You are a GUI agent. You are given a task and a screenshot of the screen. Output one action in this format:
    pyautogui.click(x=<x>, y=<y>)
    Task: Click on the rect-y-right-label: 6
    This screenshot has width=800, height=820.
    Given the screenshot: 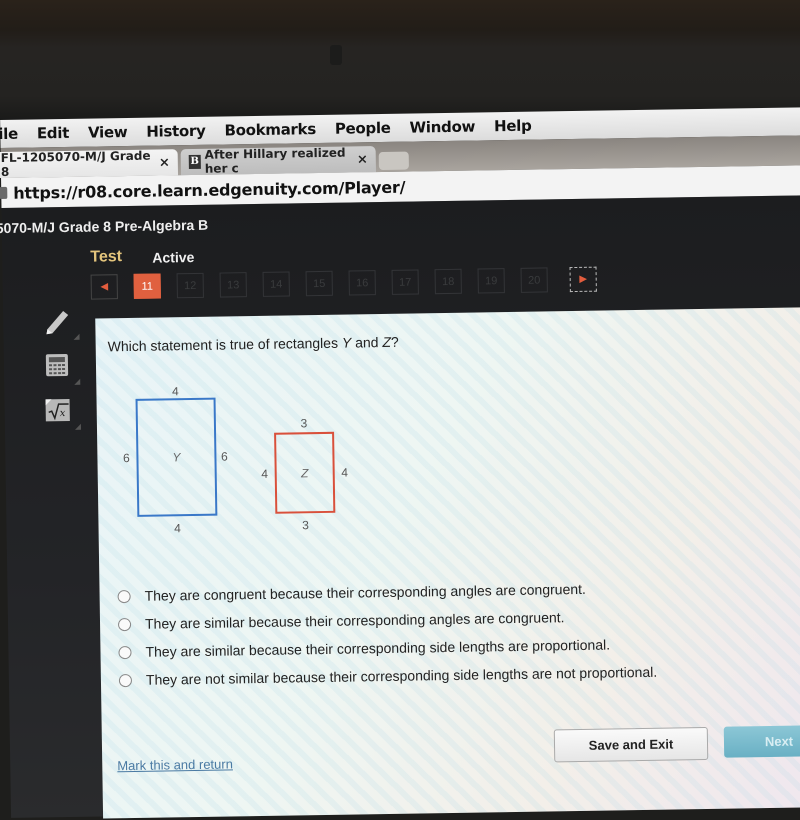 What is the action you would take?
    pyautogui.click(x=224, y=456)
    